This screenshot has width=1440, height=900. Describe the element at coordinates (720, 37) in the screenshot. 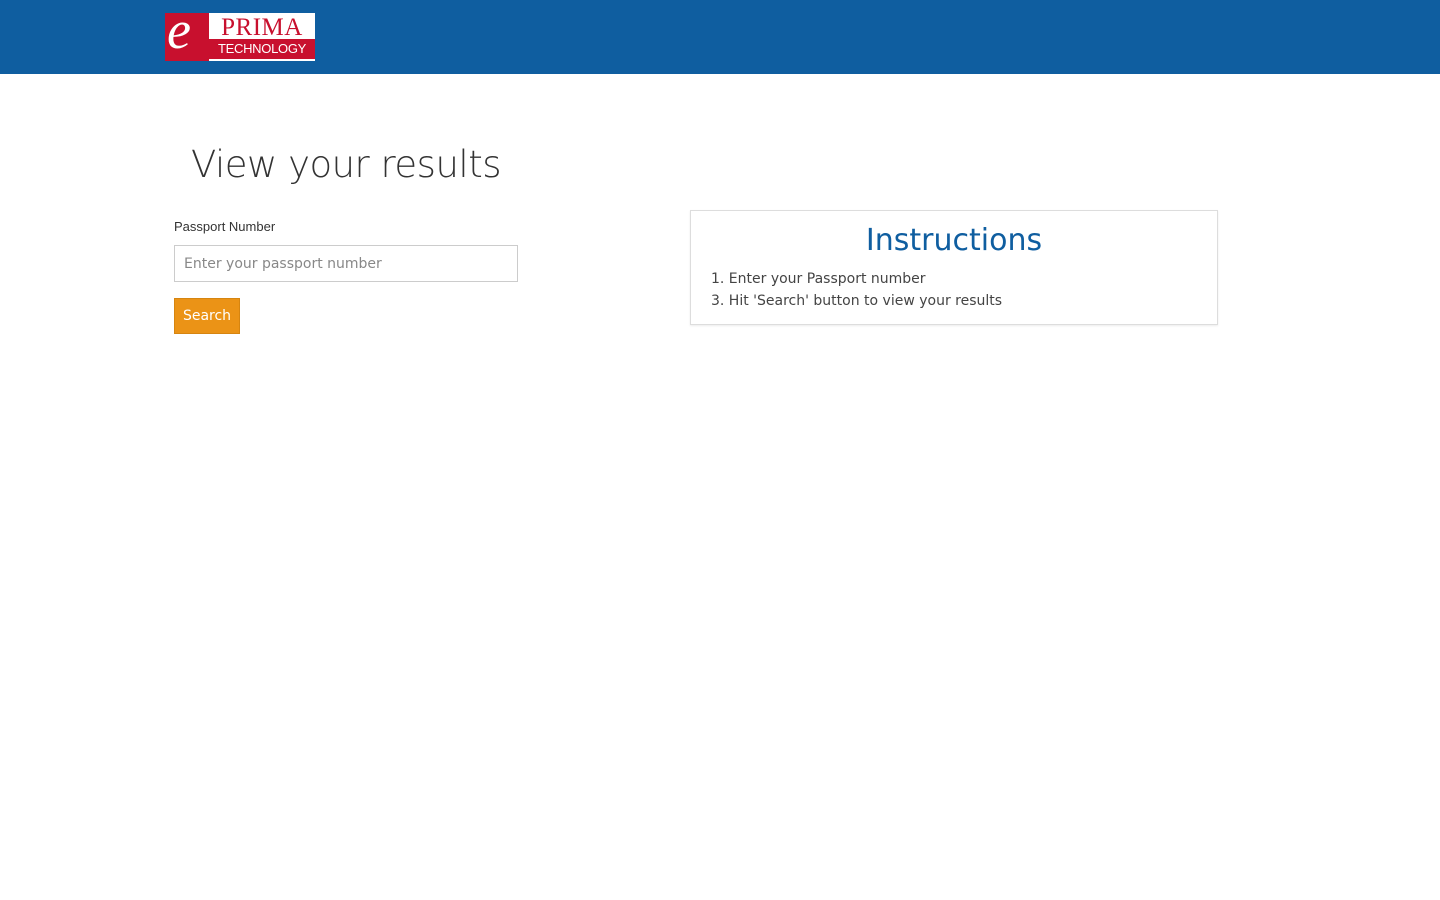

I see `top-navbar: e PRIMA TECHNOLOGY` at that location.